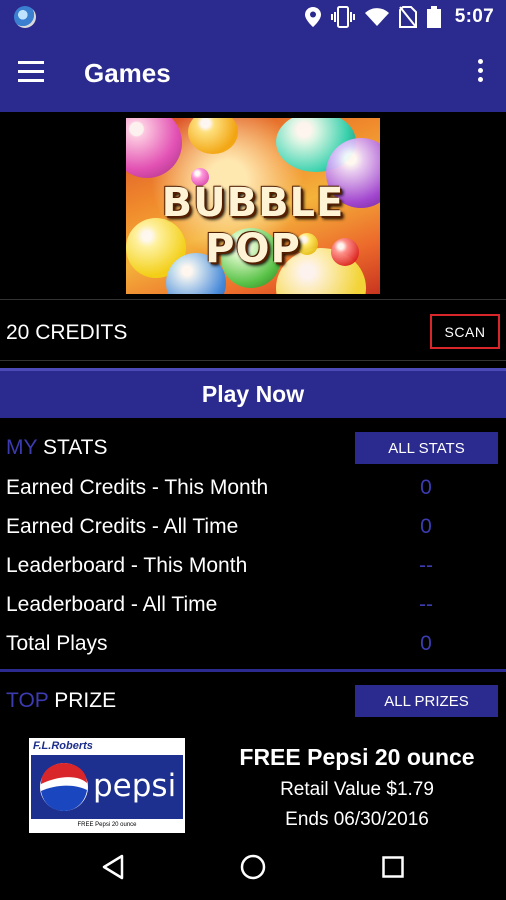 The height and width of the screenshot is (900, 506). Describe the element at coordinates (342, 17) in the screenshot. I see `vibrate-icon` at that location.